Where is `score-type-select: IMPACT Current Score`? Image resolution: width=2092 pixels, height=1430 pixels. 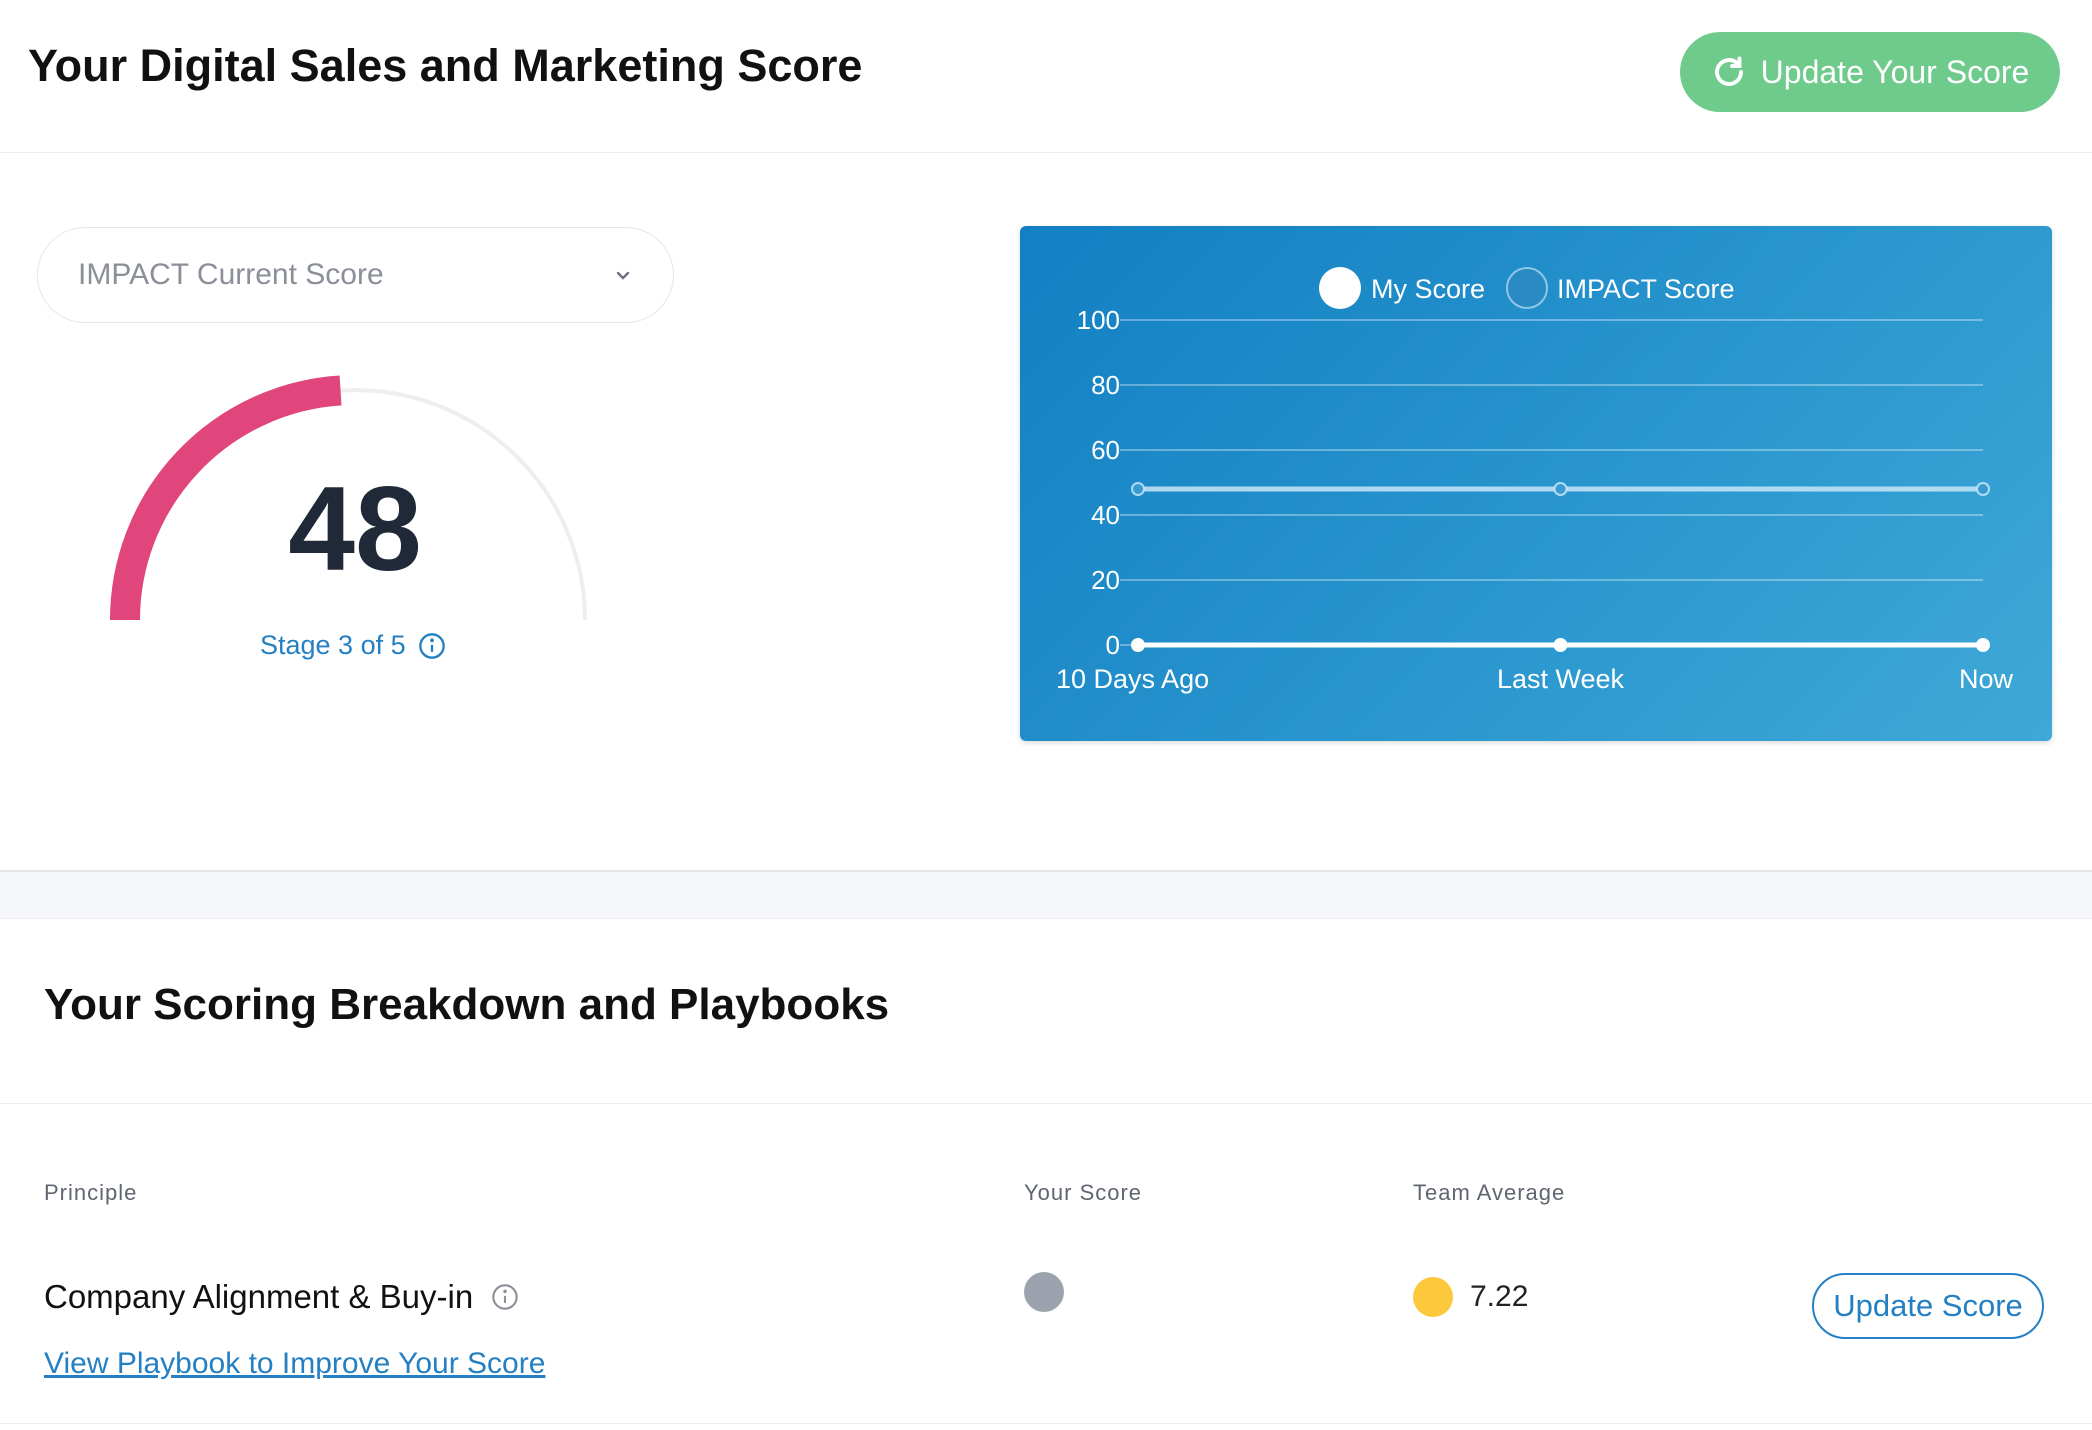 score-type-select: IMPACT Current Score is located at coordinates (355, 275).